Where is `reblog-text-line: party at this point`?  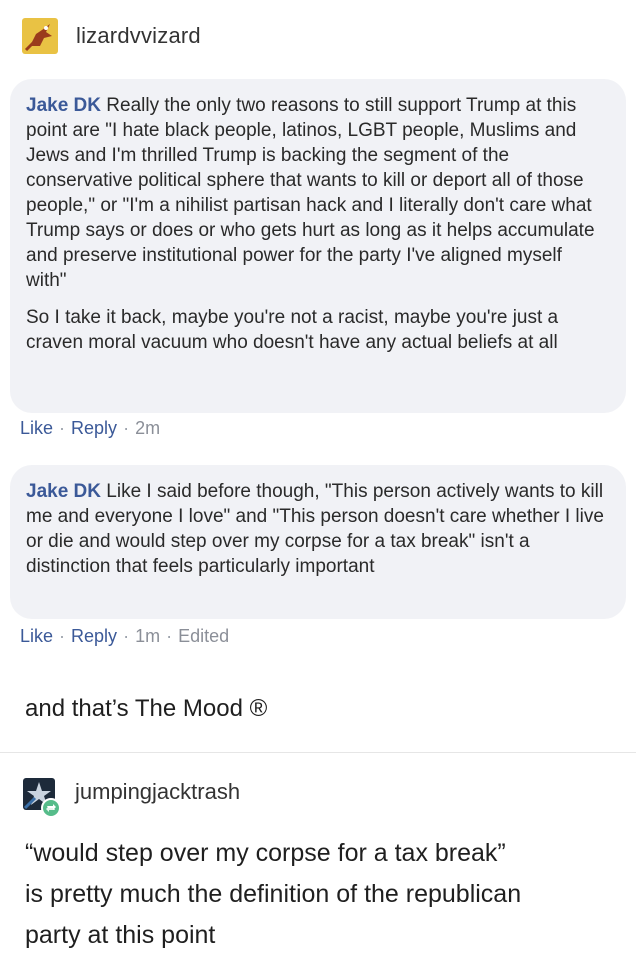
reblog-text-line: party at this point is located at coordinates (120, 935).